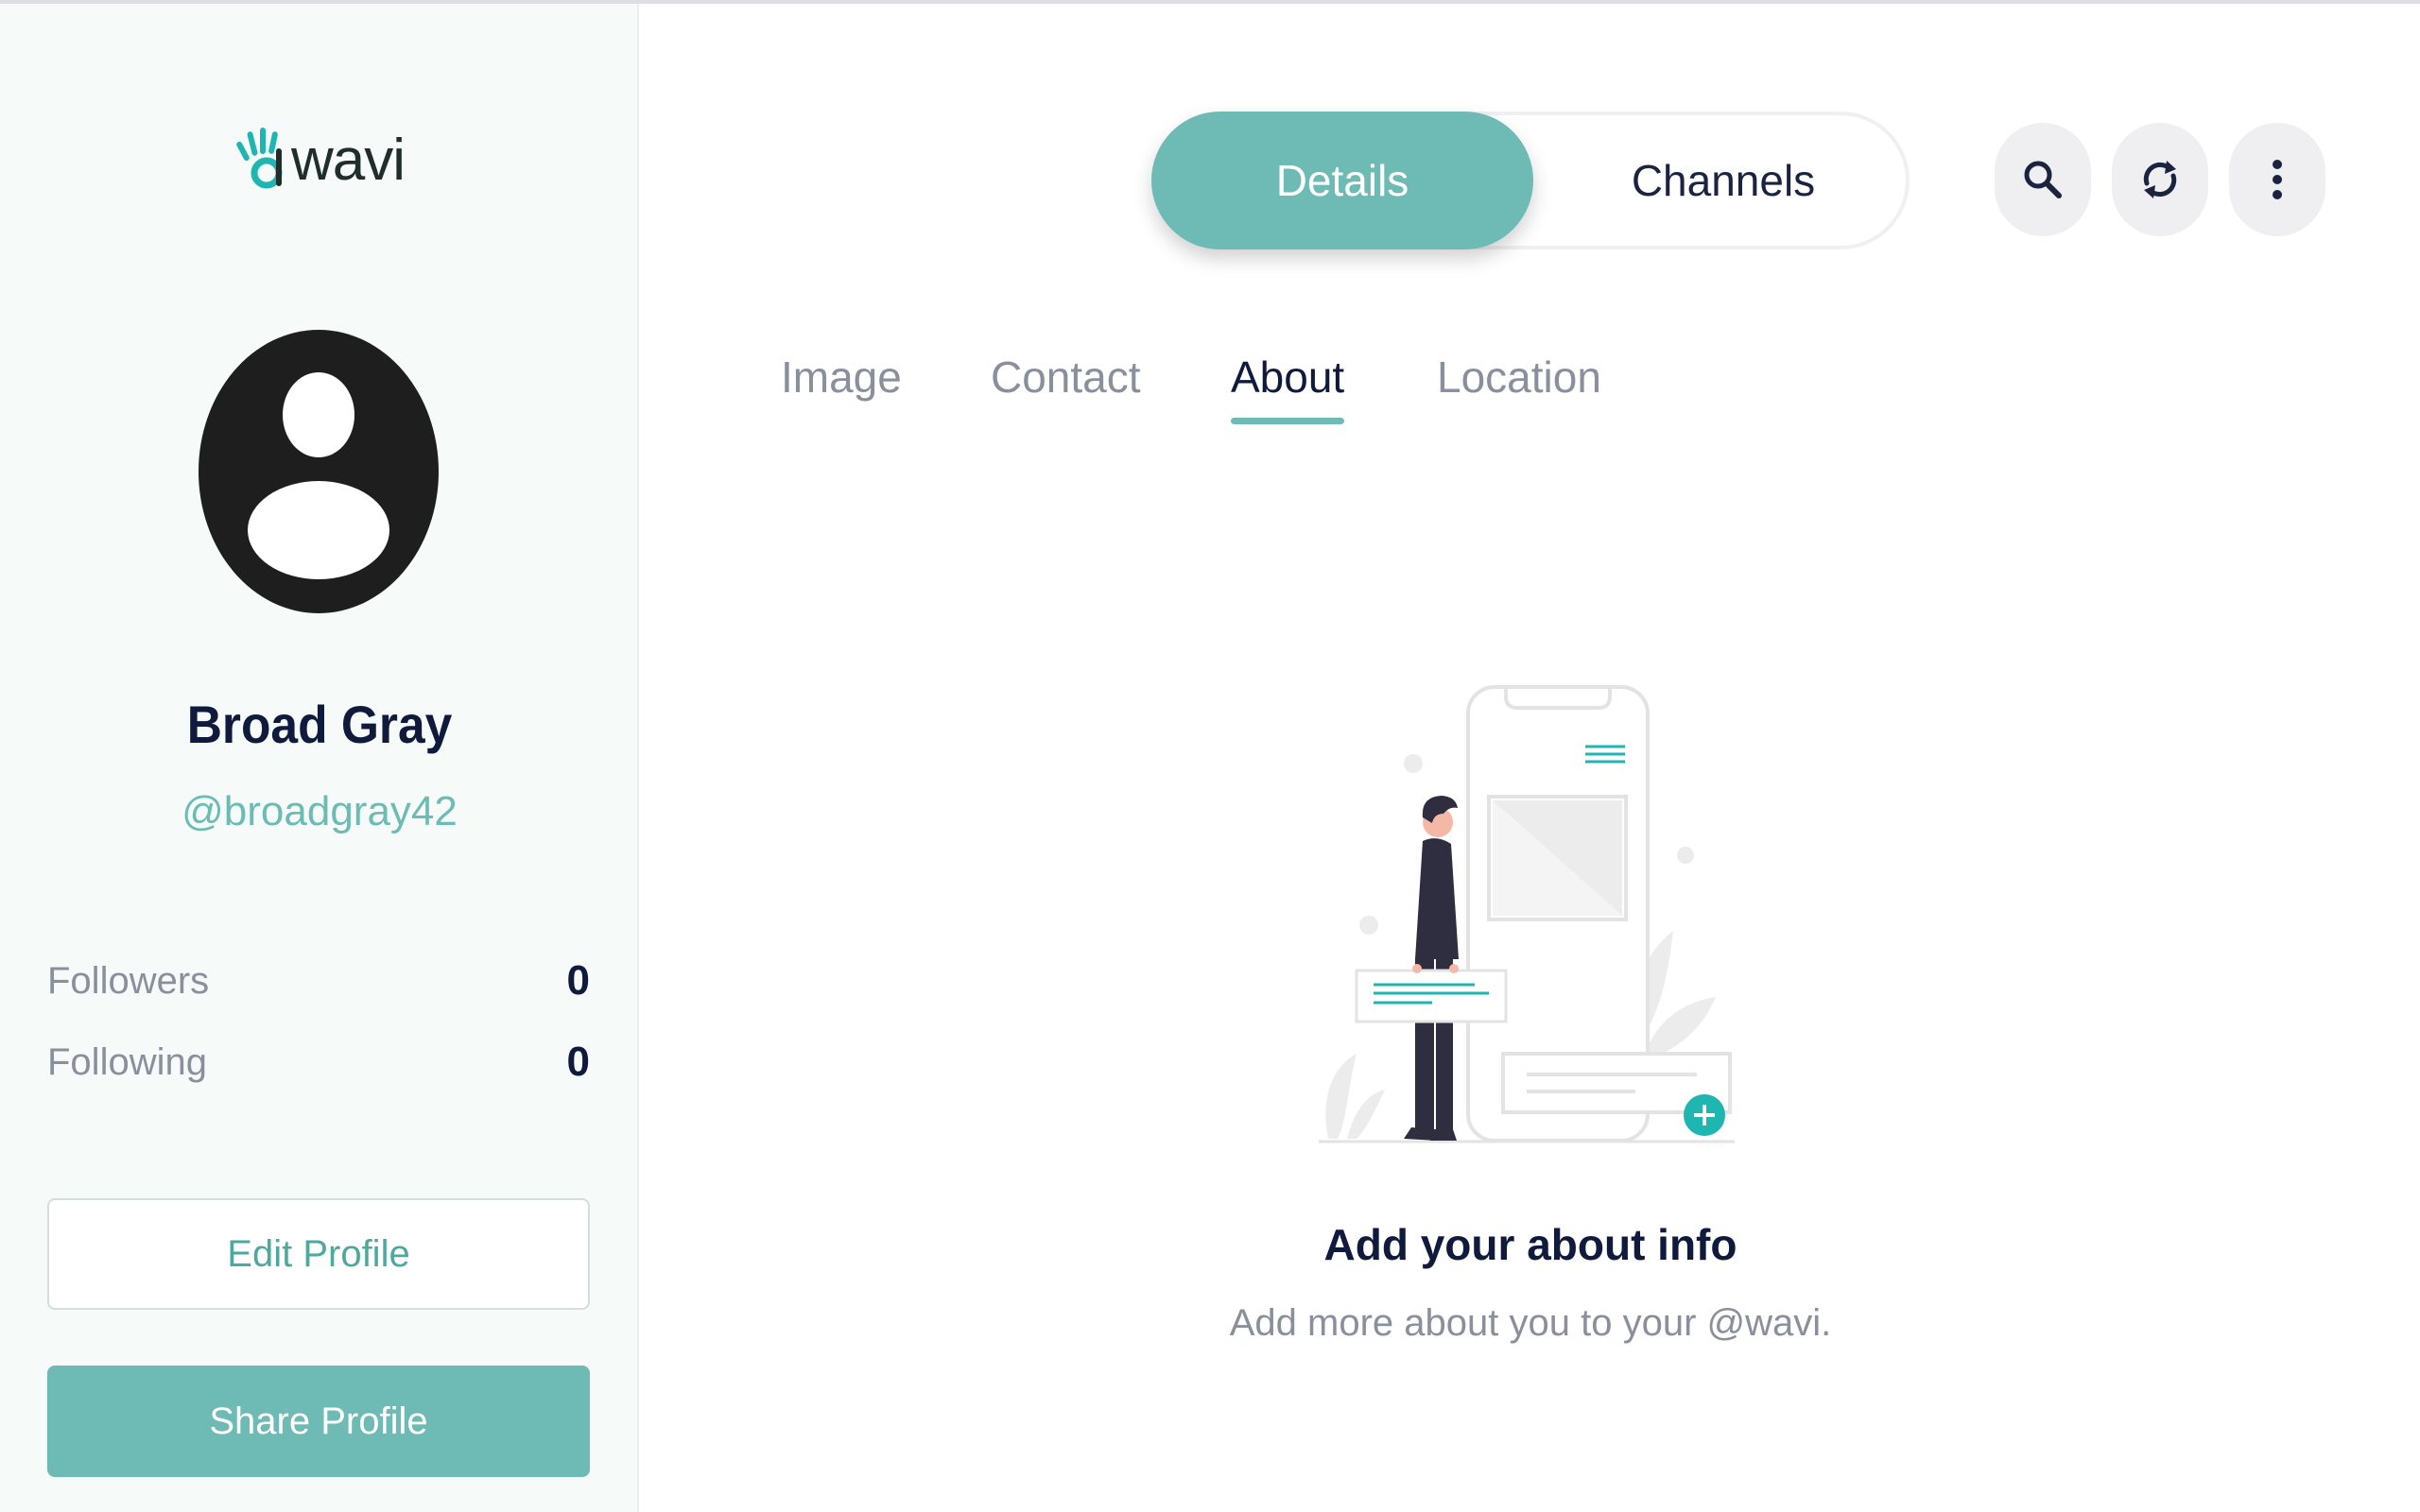  I want to click on profile-handle: @broadgray42, so click(320, 811).